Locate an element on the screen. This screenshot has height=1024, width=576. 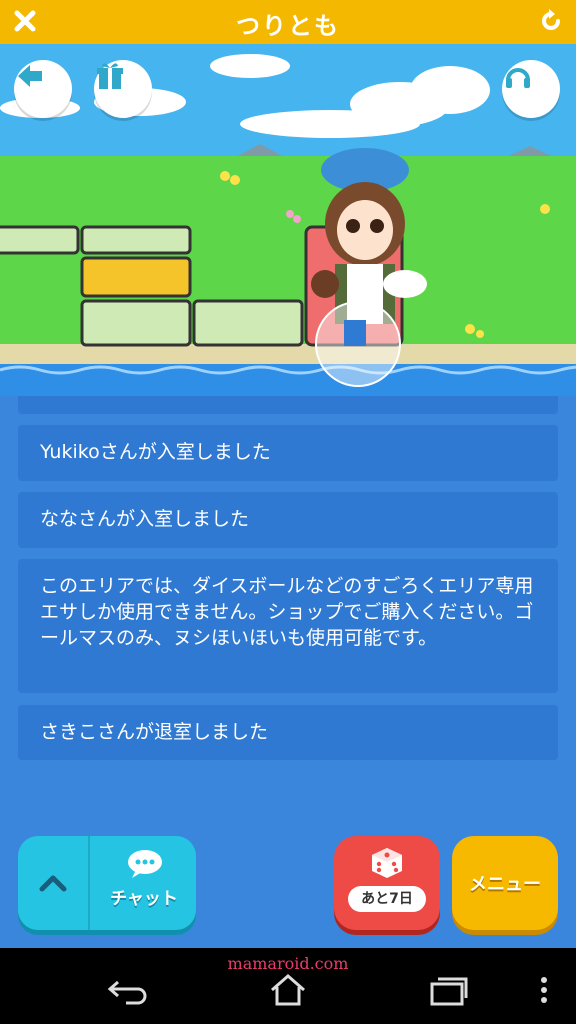
top-bar: つりとも is located at coordinates (288, 22).